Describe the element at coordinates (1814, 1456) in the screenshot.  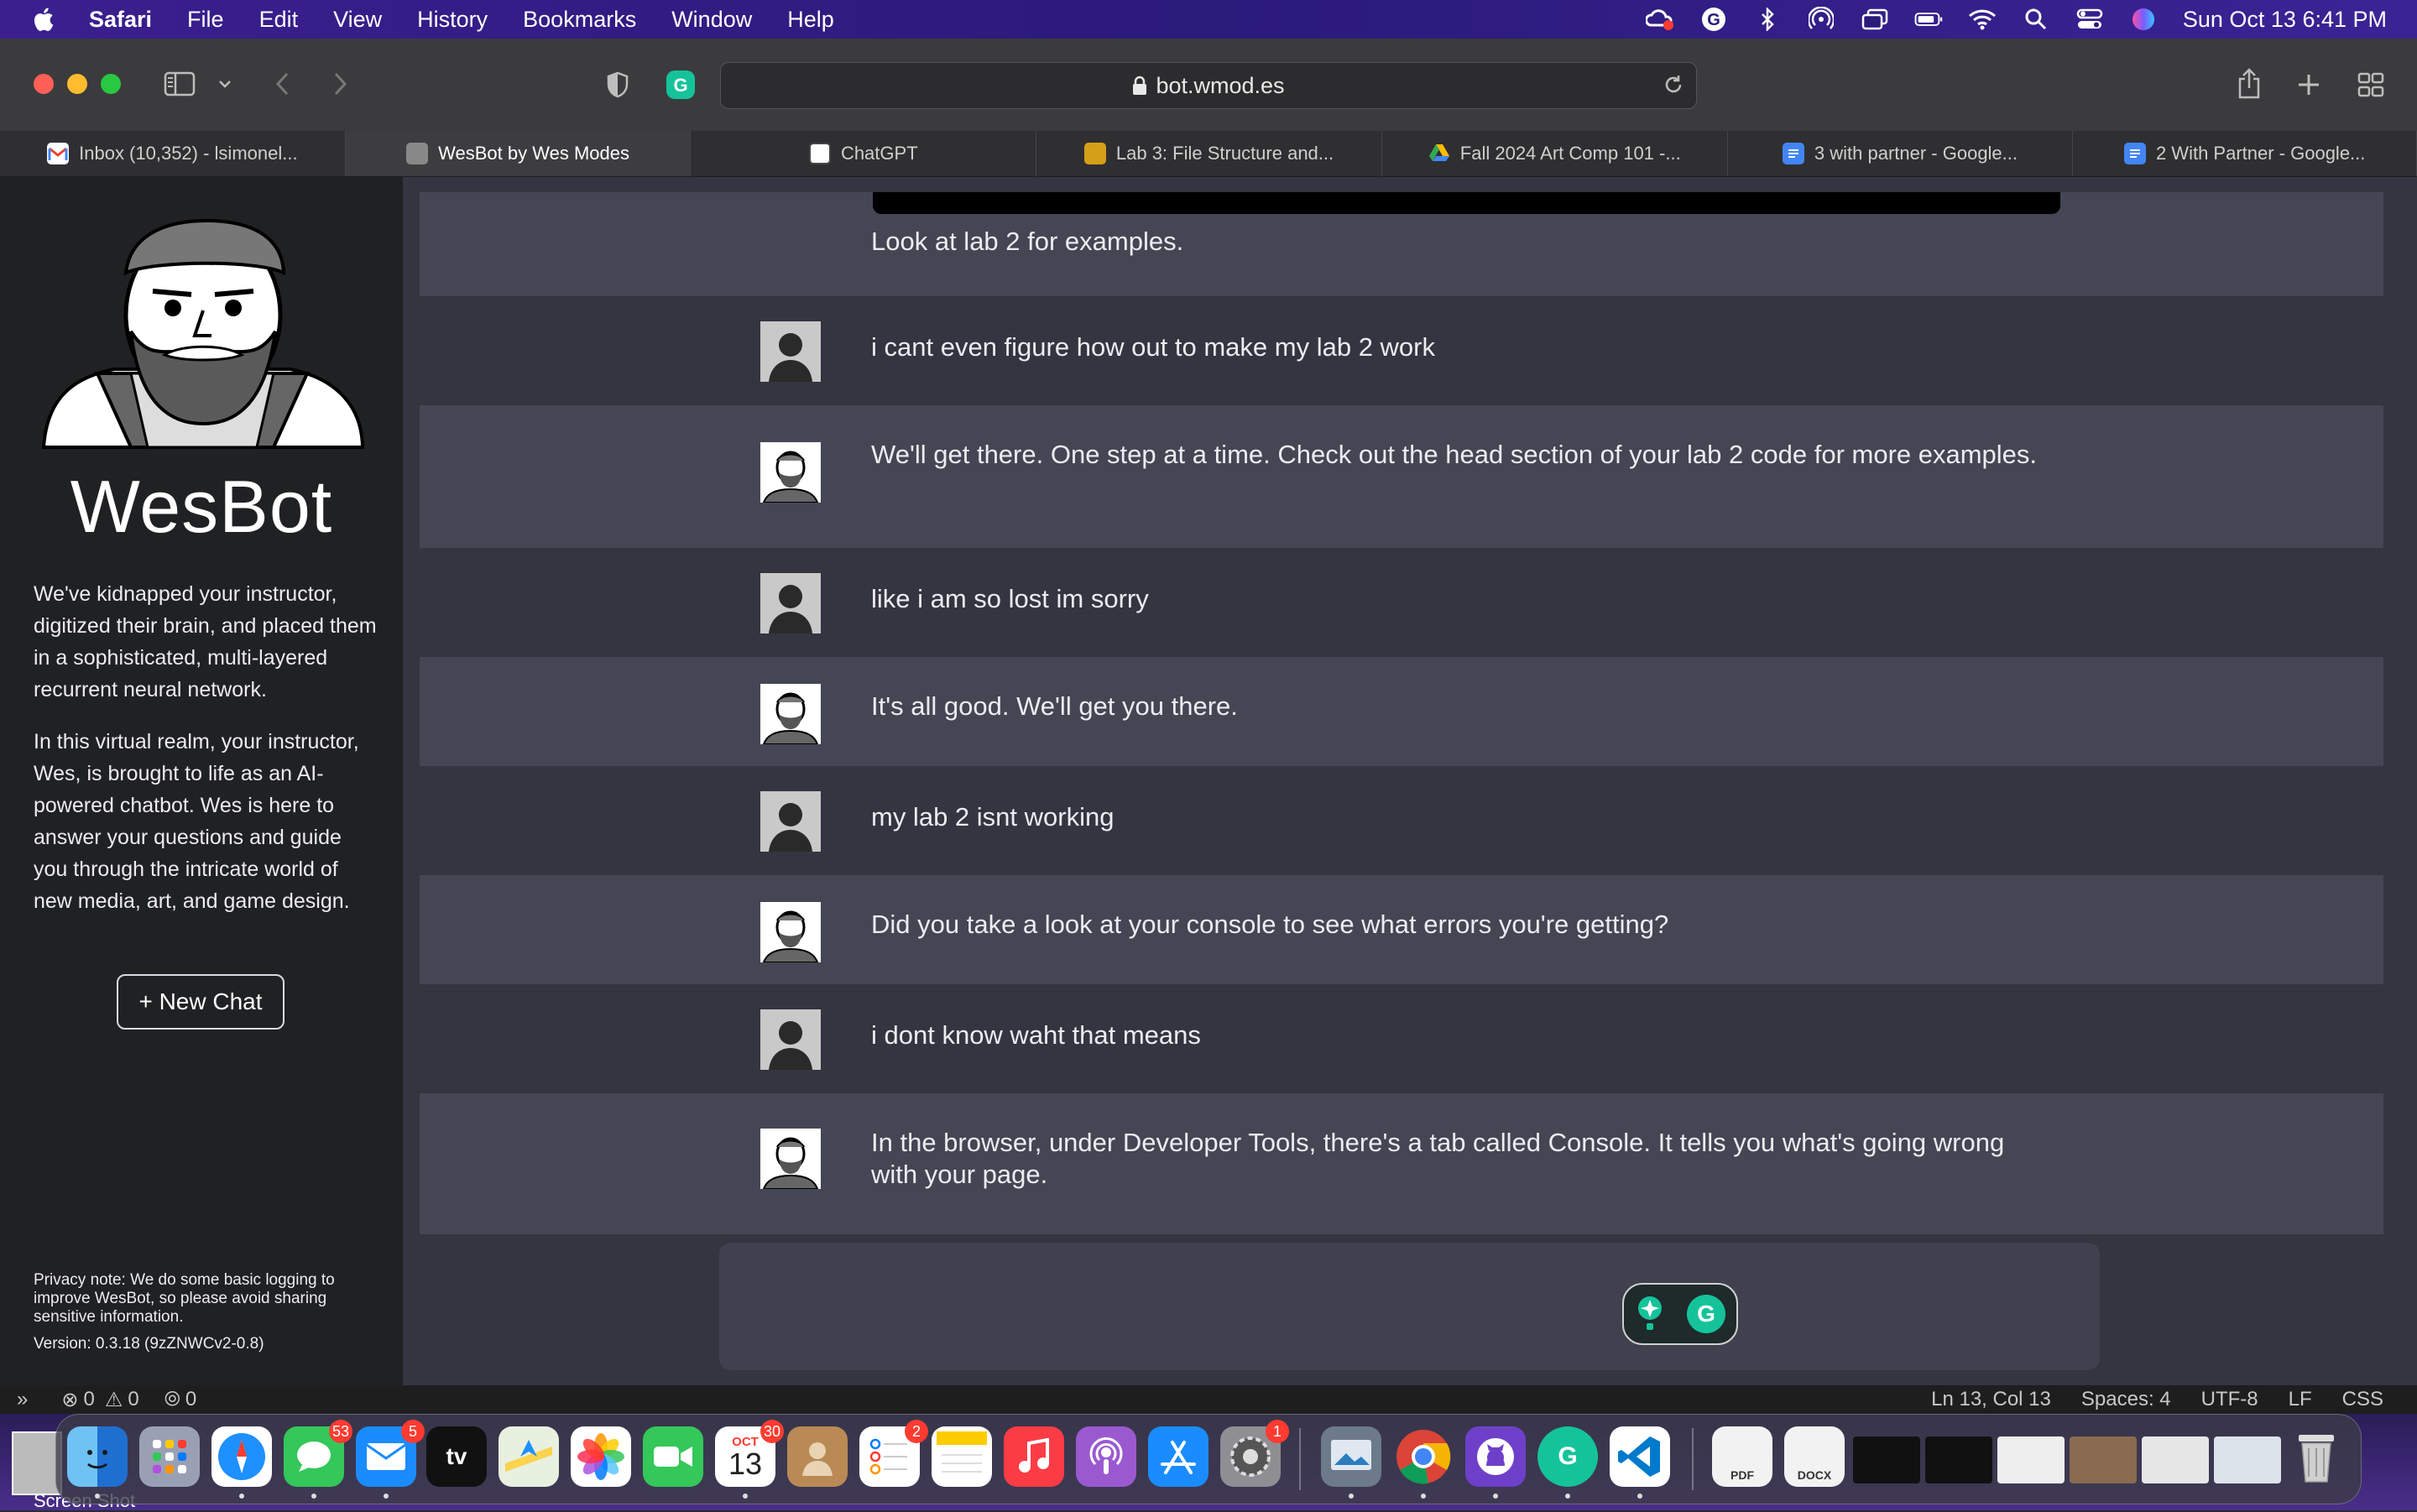
I see `docx-file-icon: DOCX` at that location.